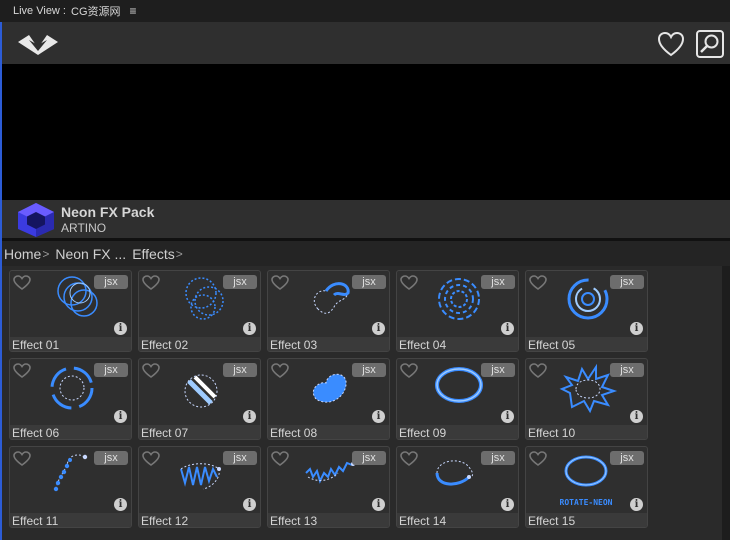 This screenshot has height=540, width=730. I want to click on effect-label: Effect 08, so click(328, 432).